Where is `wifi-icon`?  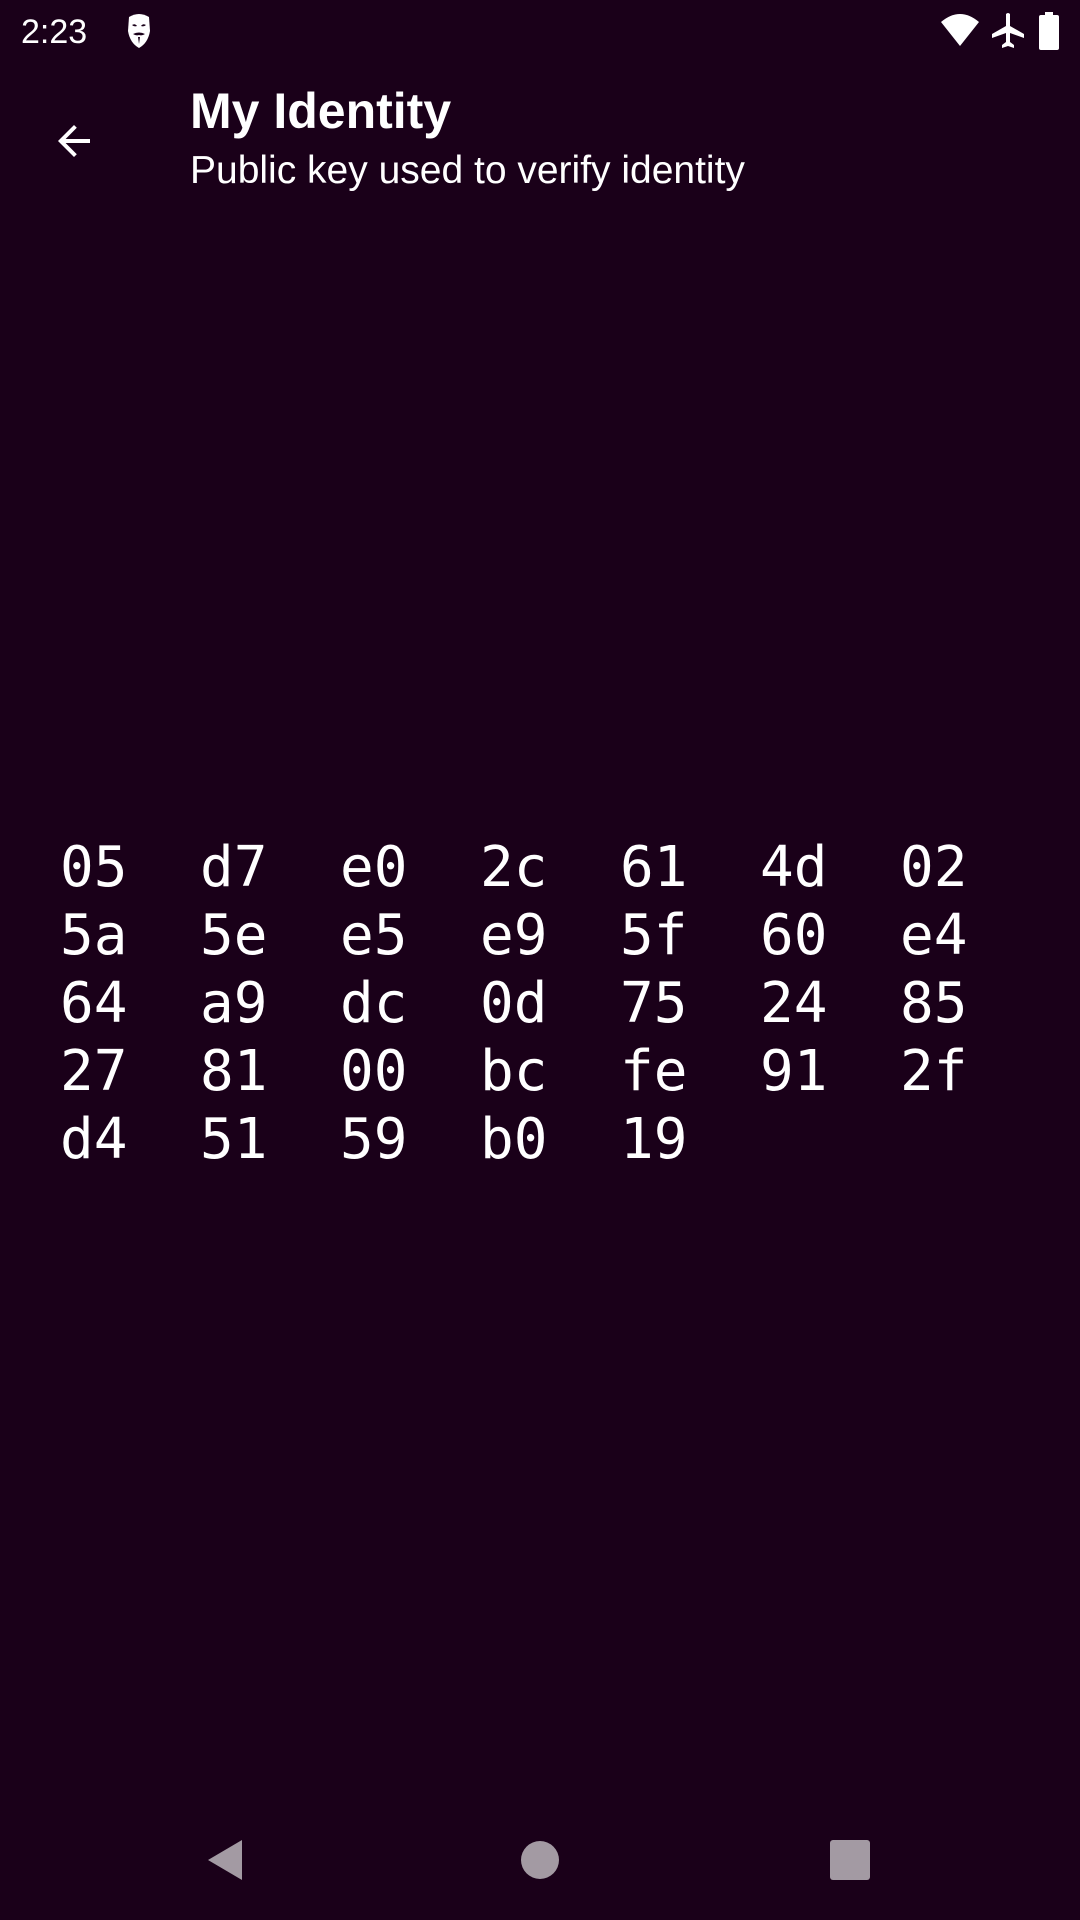 wifi-icon is located at coordinates (960, 32).